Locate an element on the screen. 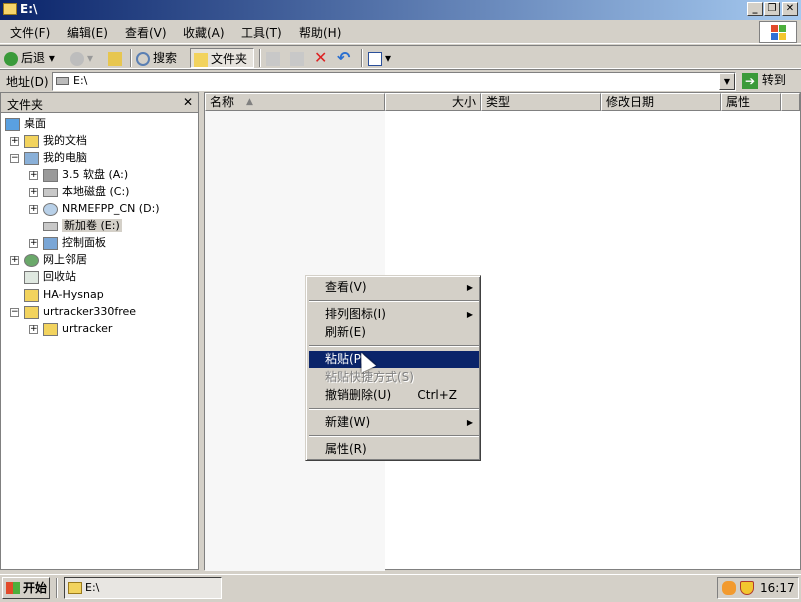 This screenshot has width=801, height=602. tree-item-my-computer: 我的电脑 is located at coordinates (55, 157).